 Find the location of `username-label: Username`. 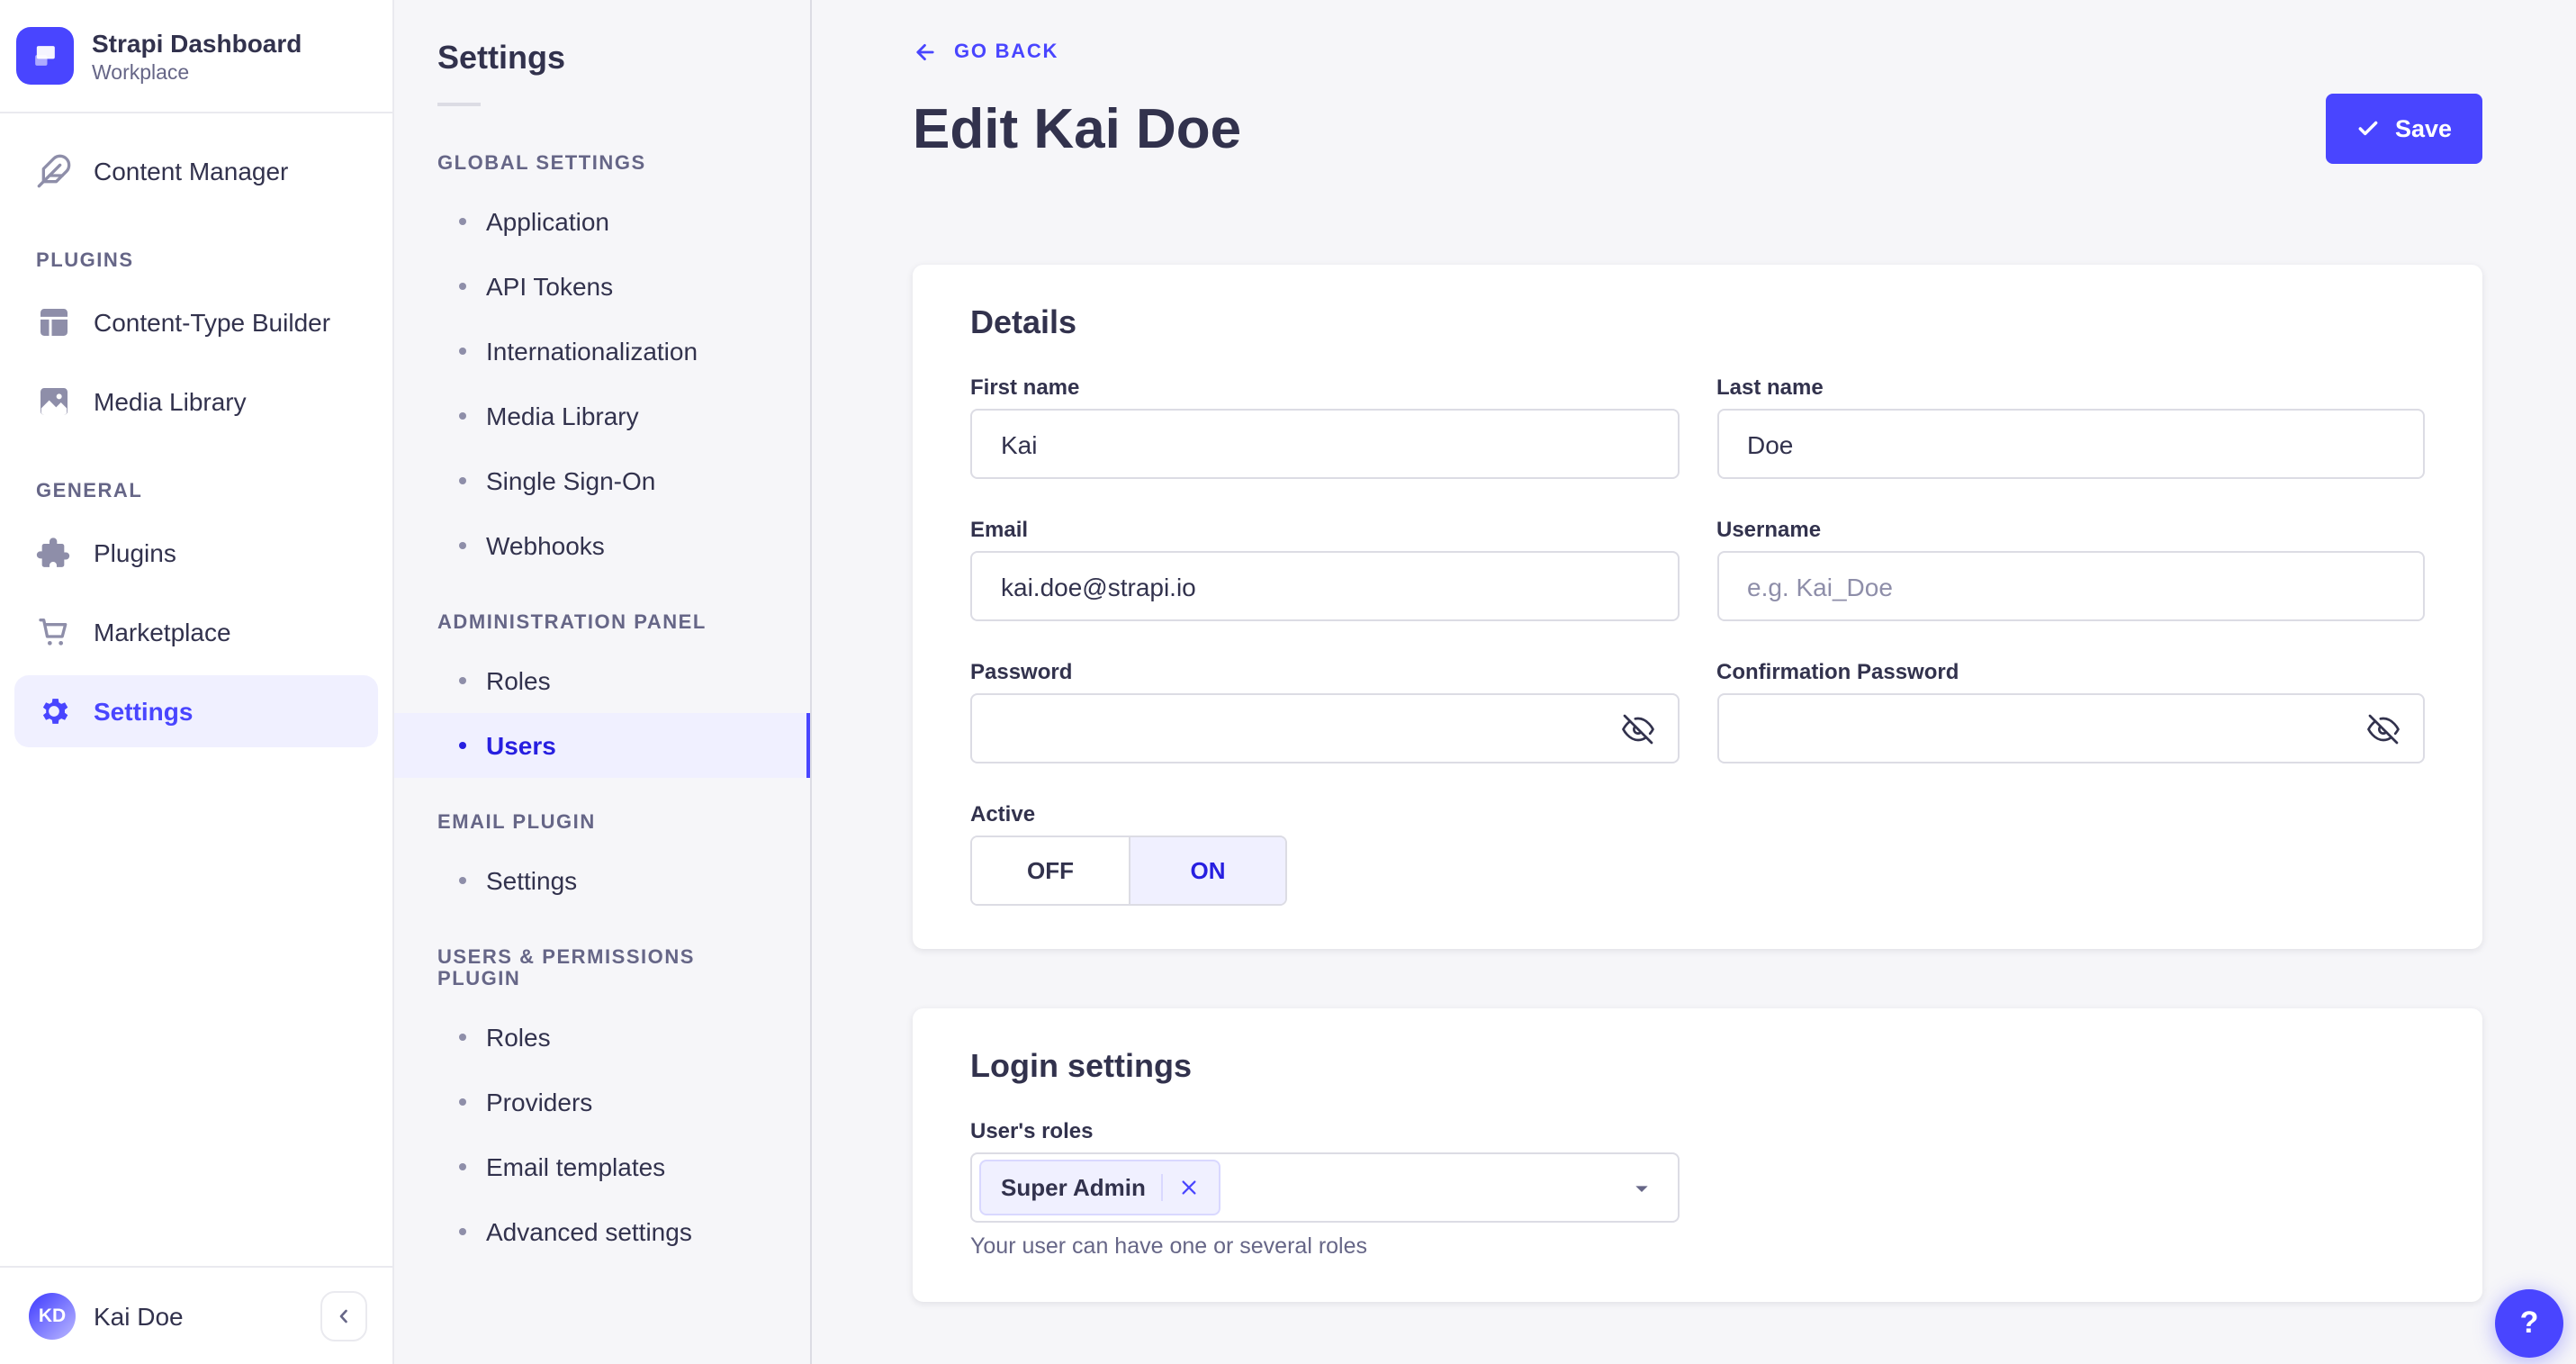

username-label: Username is located at coordinates (1769, 529).